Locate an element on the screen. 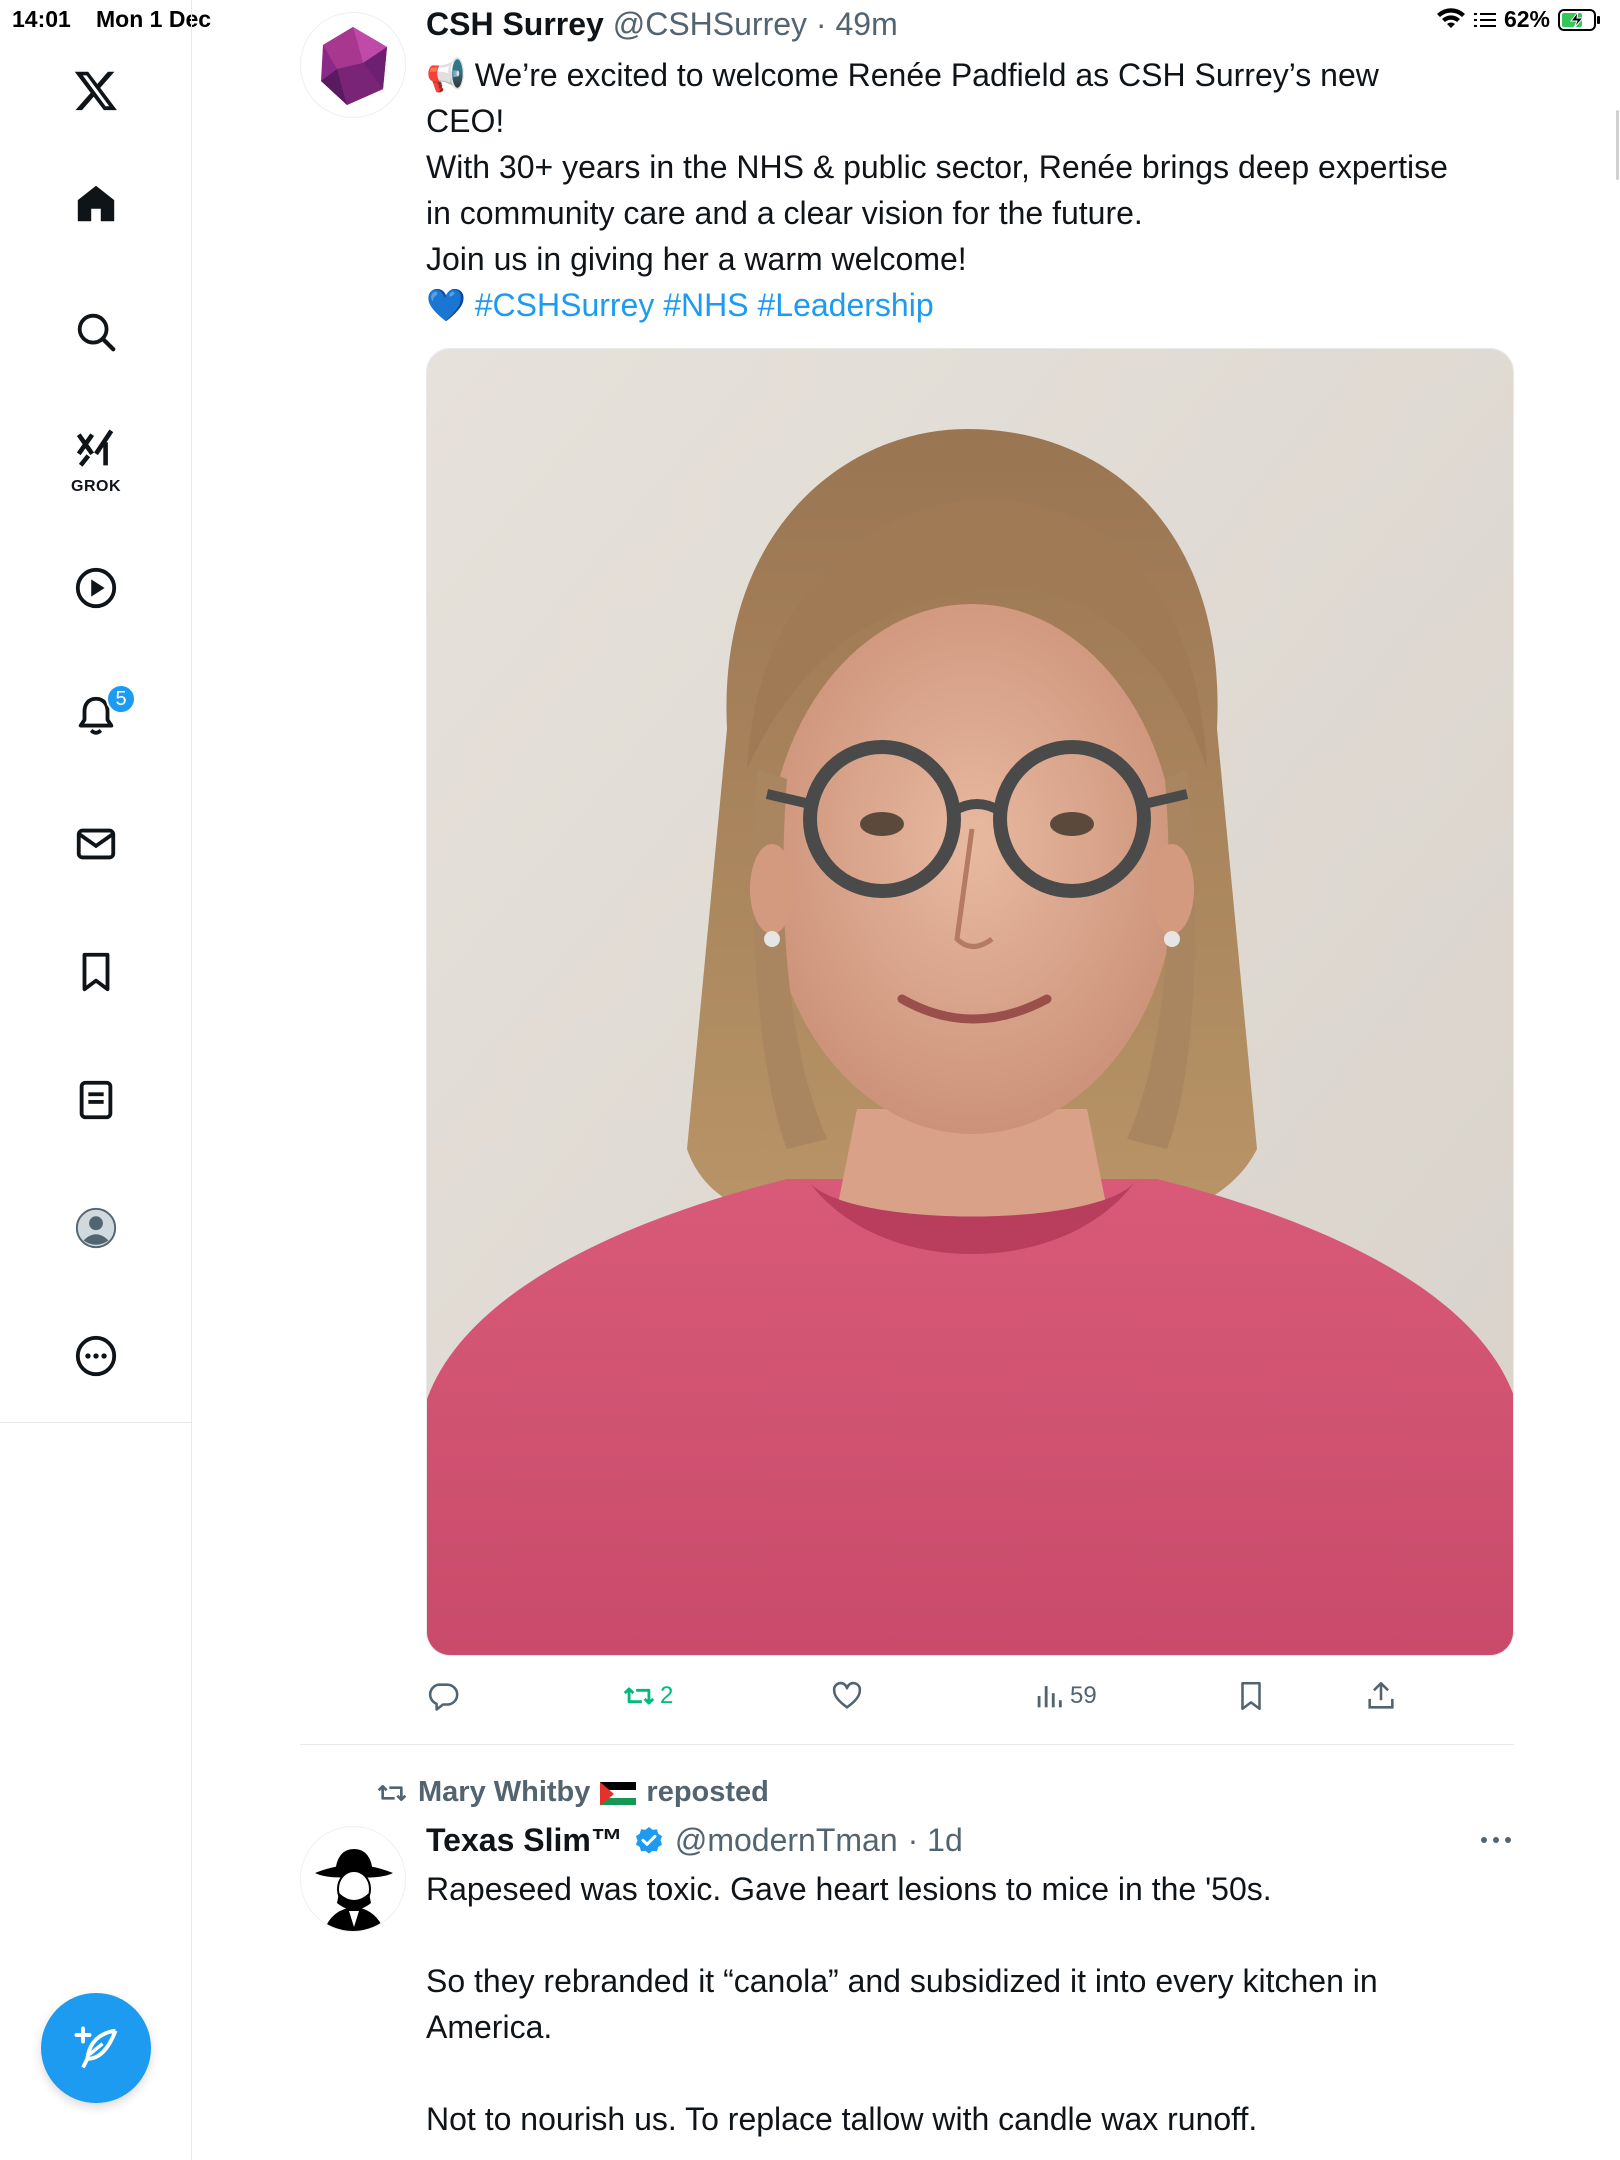  share-icon is located at coordinates (1381, 1695).